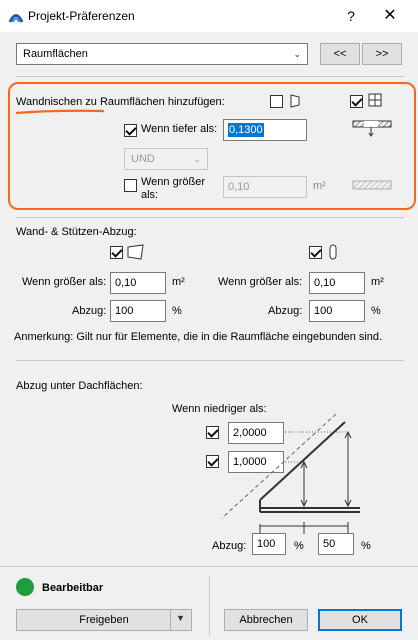  Describe the element at coordinates (382, 54) in the screenshot. I see `next-button: >>` at that location.